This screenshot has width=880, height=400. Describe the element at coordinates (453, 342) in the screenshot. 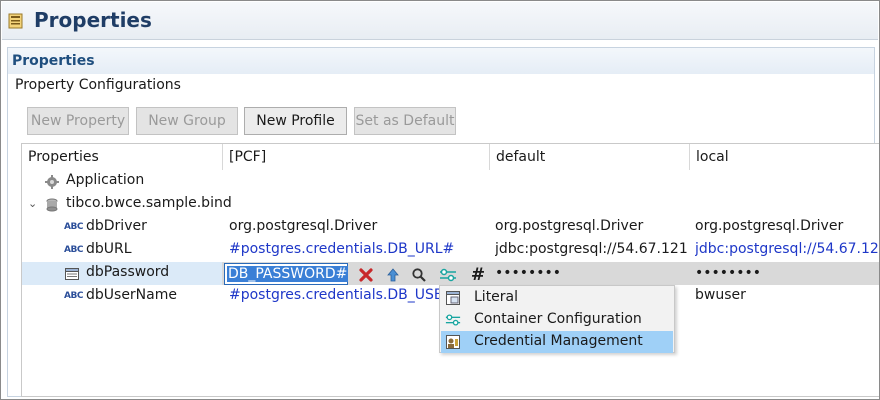

I see `credential-management-icon` at that location.